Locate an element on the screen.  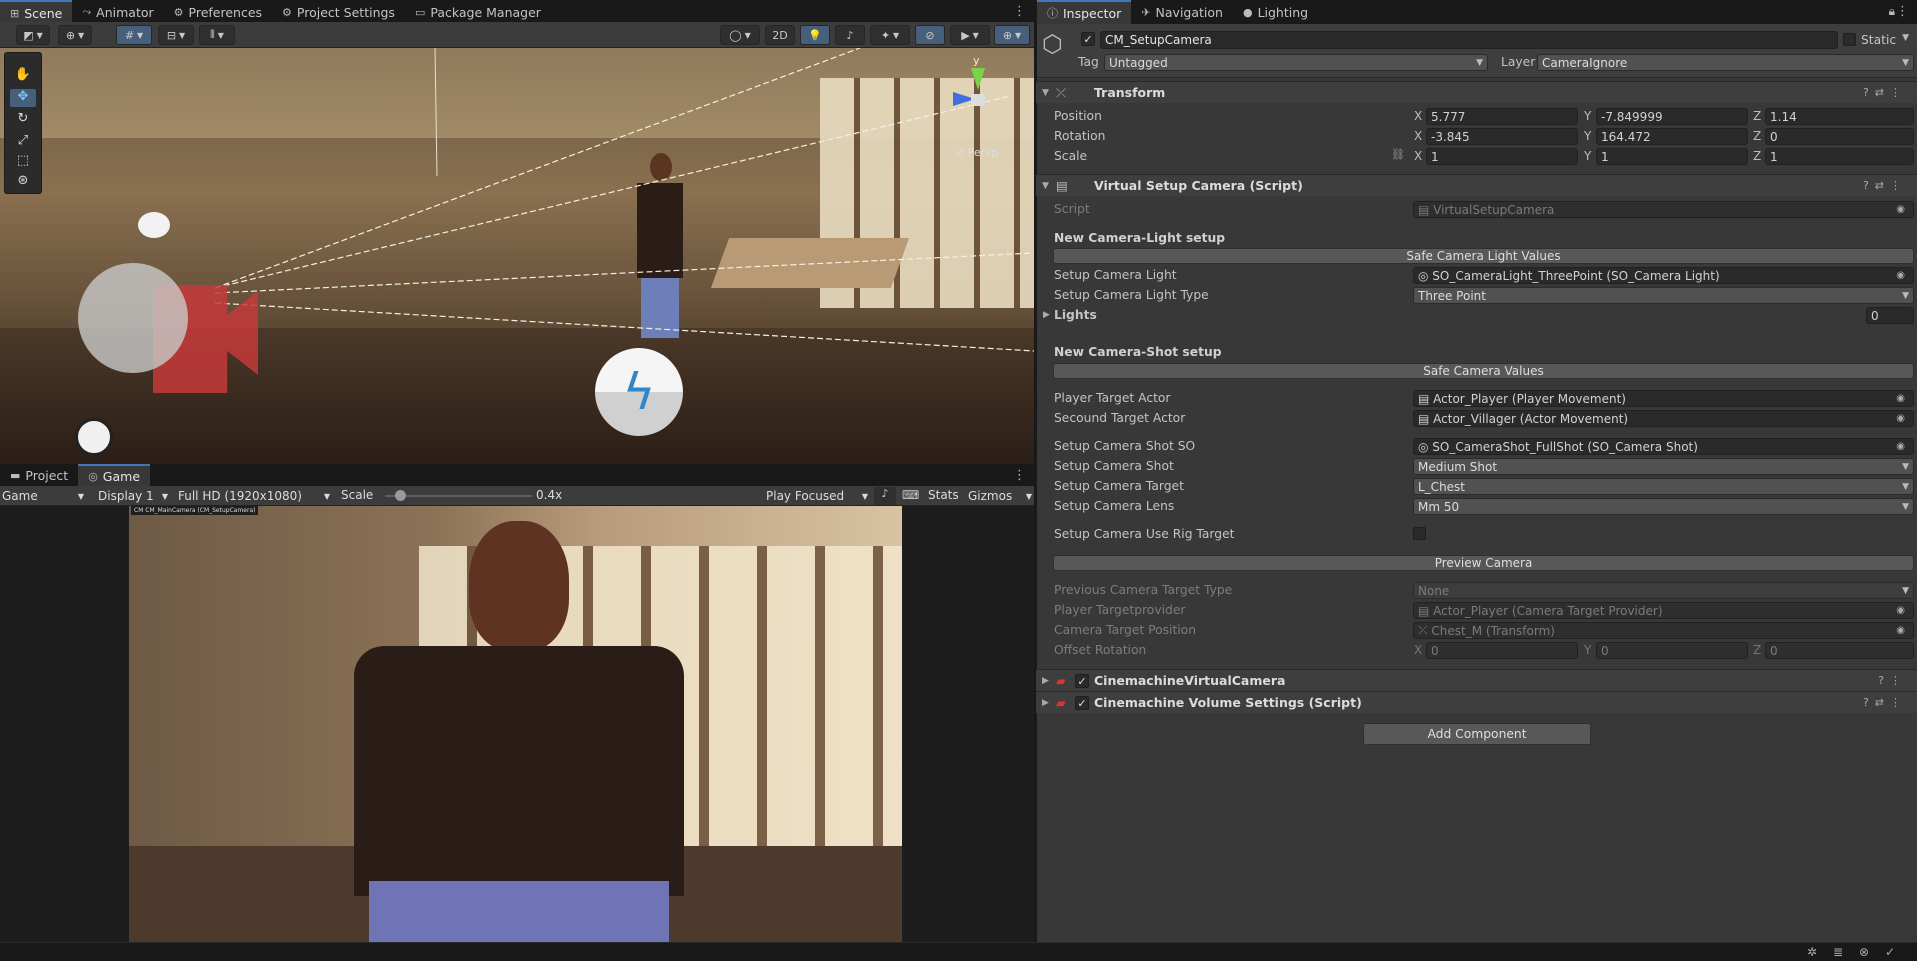
gizmos-scene-button: ⊕ ▼ is located at coordinates (1012, 35).